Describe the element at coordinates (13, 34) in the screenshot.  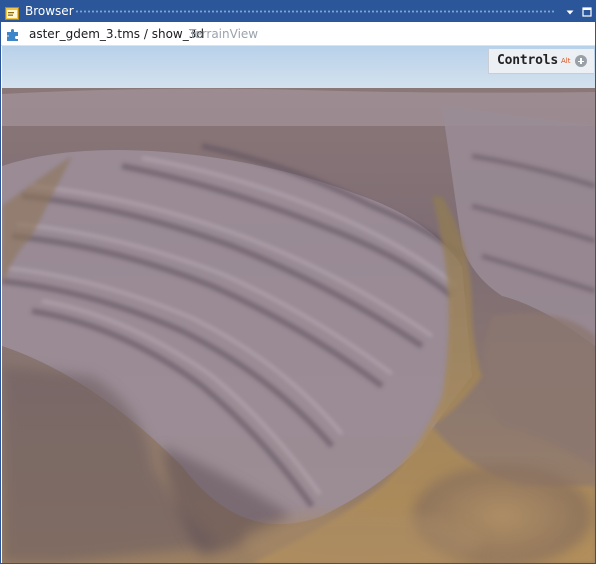
I see `puzzle-plugin-icon` at that location.